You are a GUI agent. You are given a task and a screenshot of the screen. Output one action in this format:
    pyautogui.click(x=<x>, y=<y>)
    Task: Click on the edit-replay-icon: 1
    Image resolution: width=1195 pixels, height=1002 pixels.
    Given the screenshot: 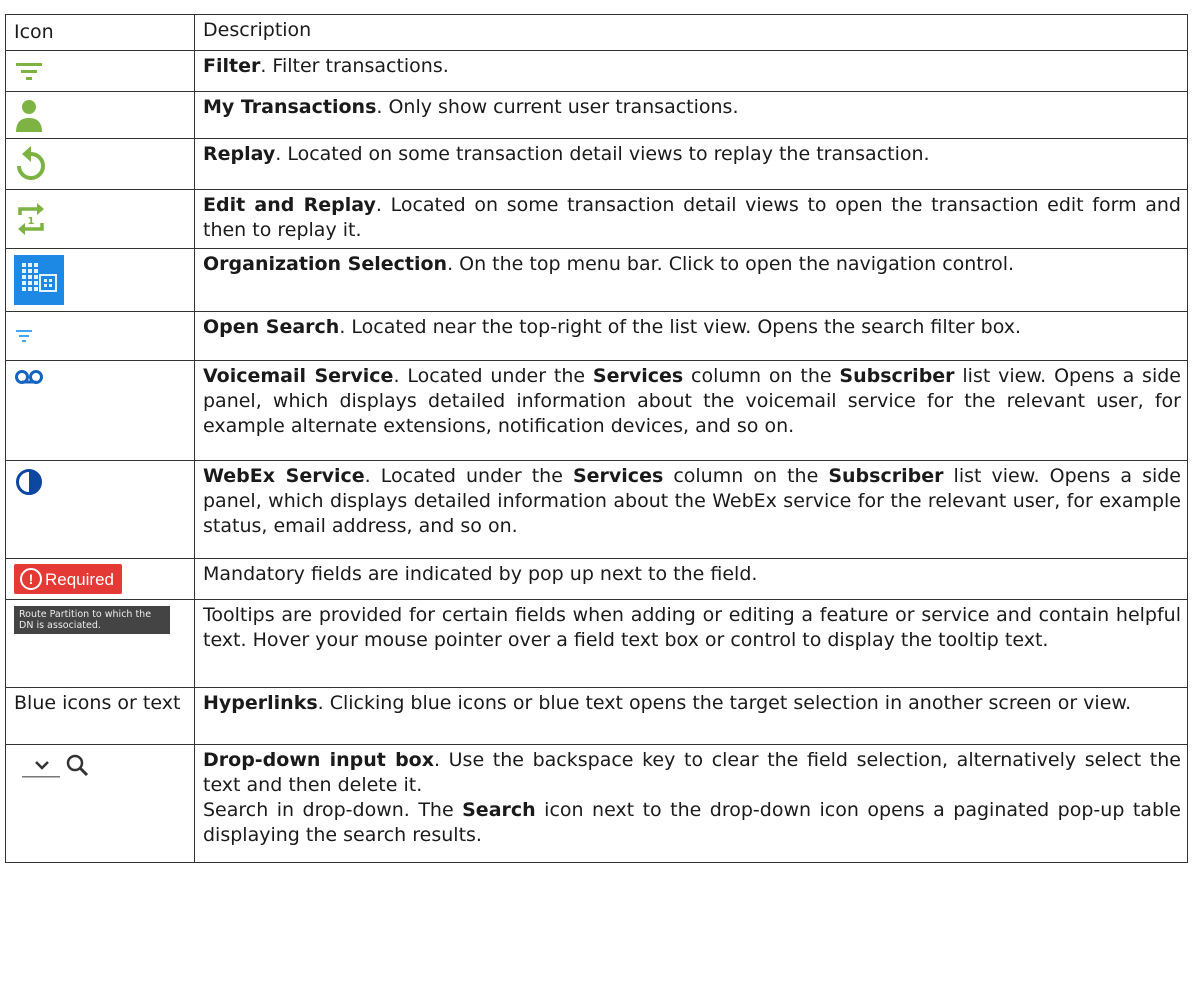 What is the action you would take?
    pyautogui.click(x=31, y=219)
    